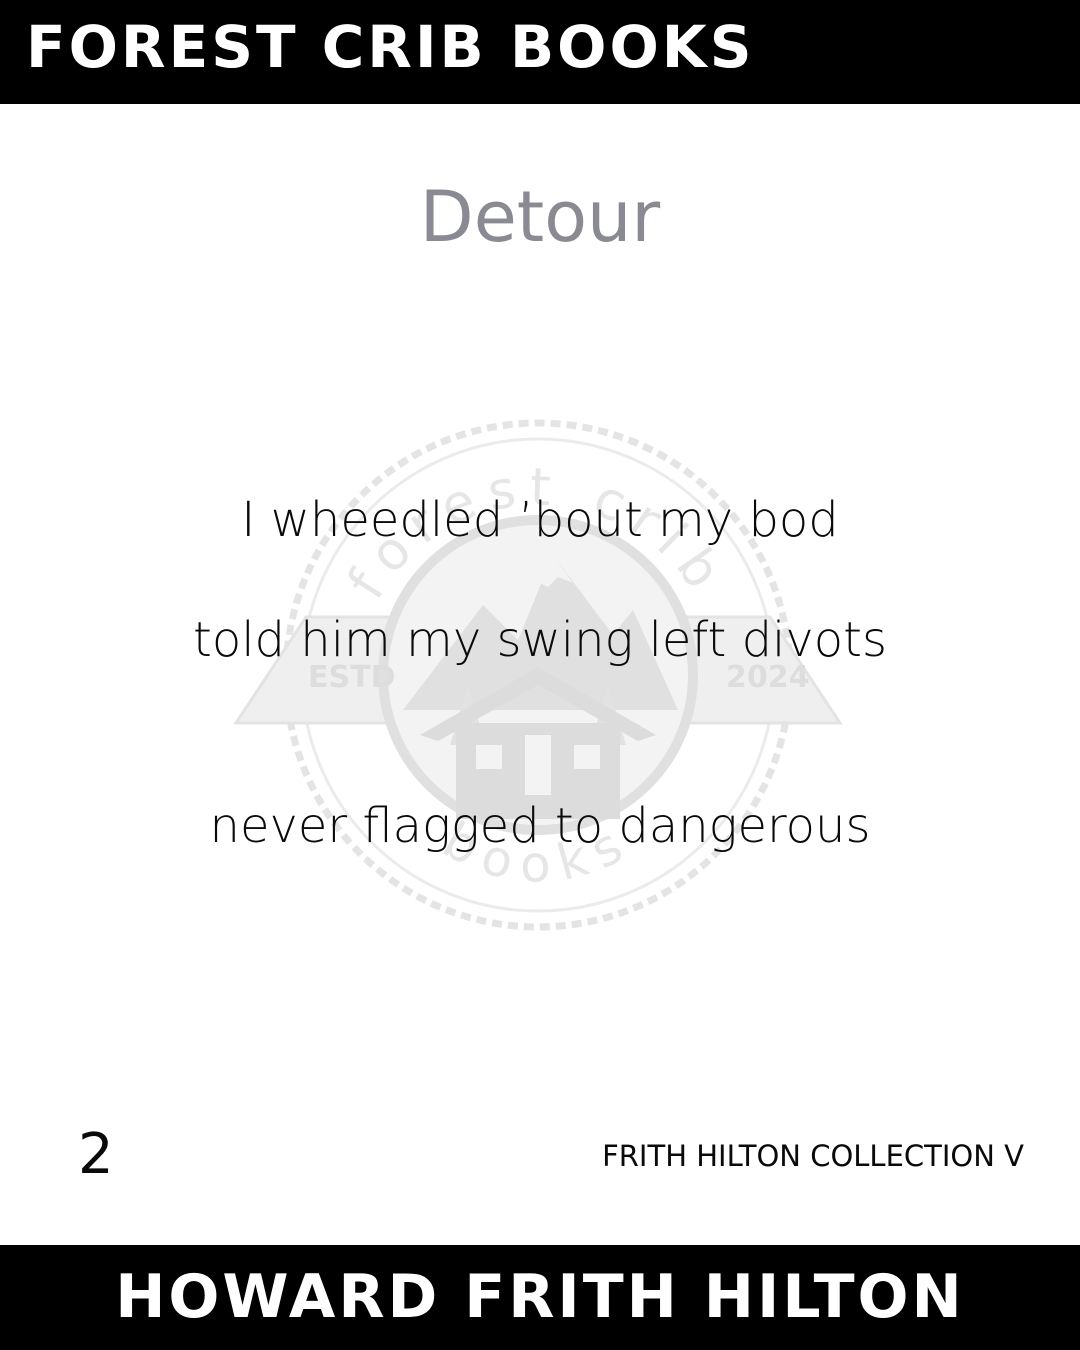  What do you see at coordinates (390, 47) in the screenshot?
I see `brand-title: FOREST CRIB BOOKS` at bounding box center [390, 47].